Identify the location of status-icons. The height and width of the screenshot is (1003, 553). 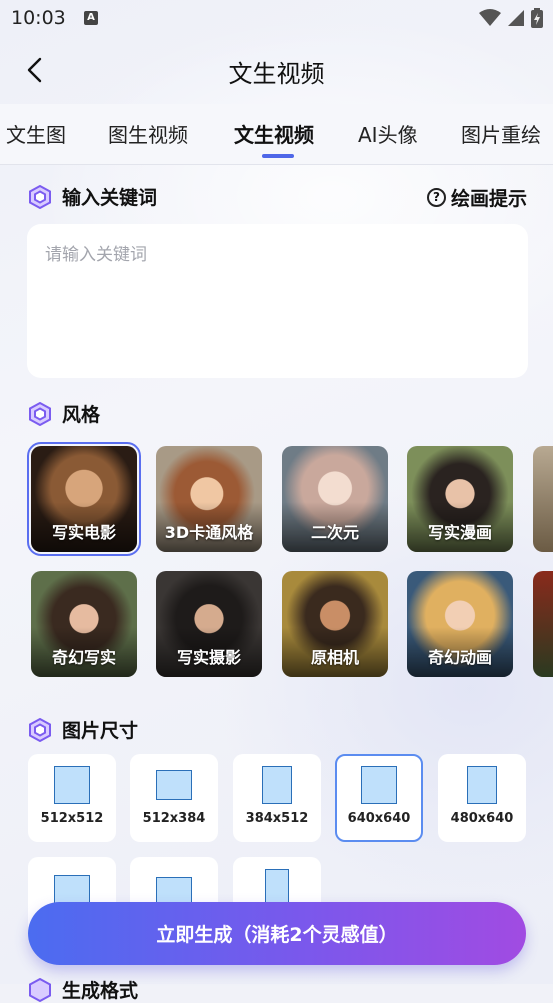
(511, 18).